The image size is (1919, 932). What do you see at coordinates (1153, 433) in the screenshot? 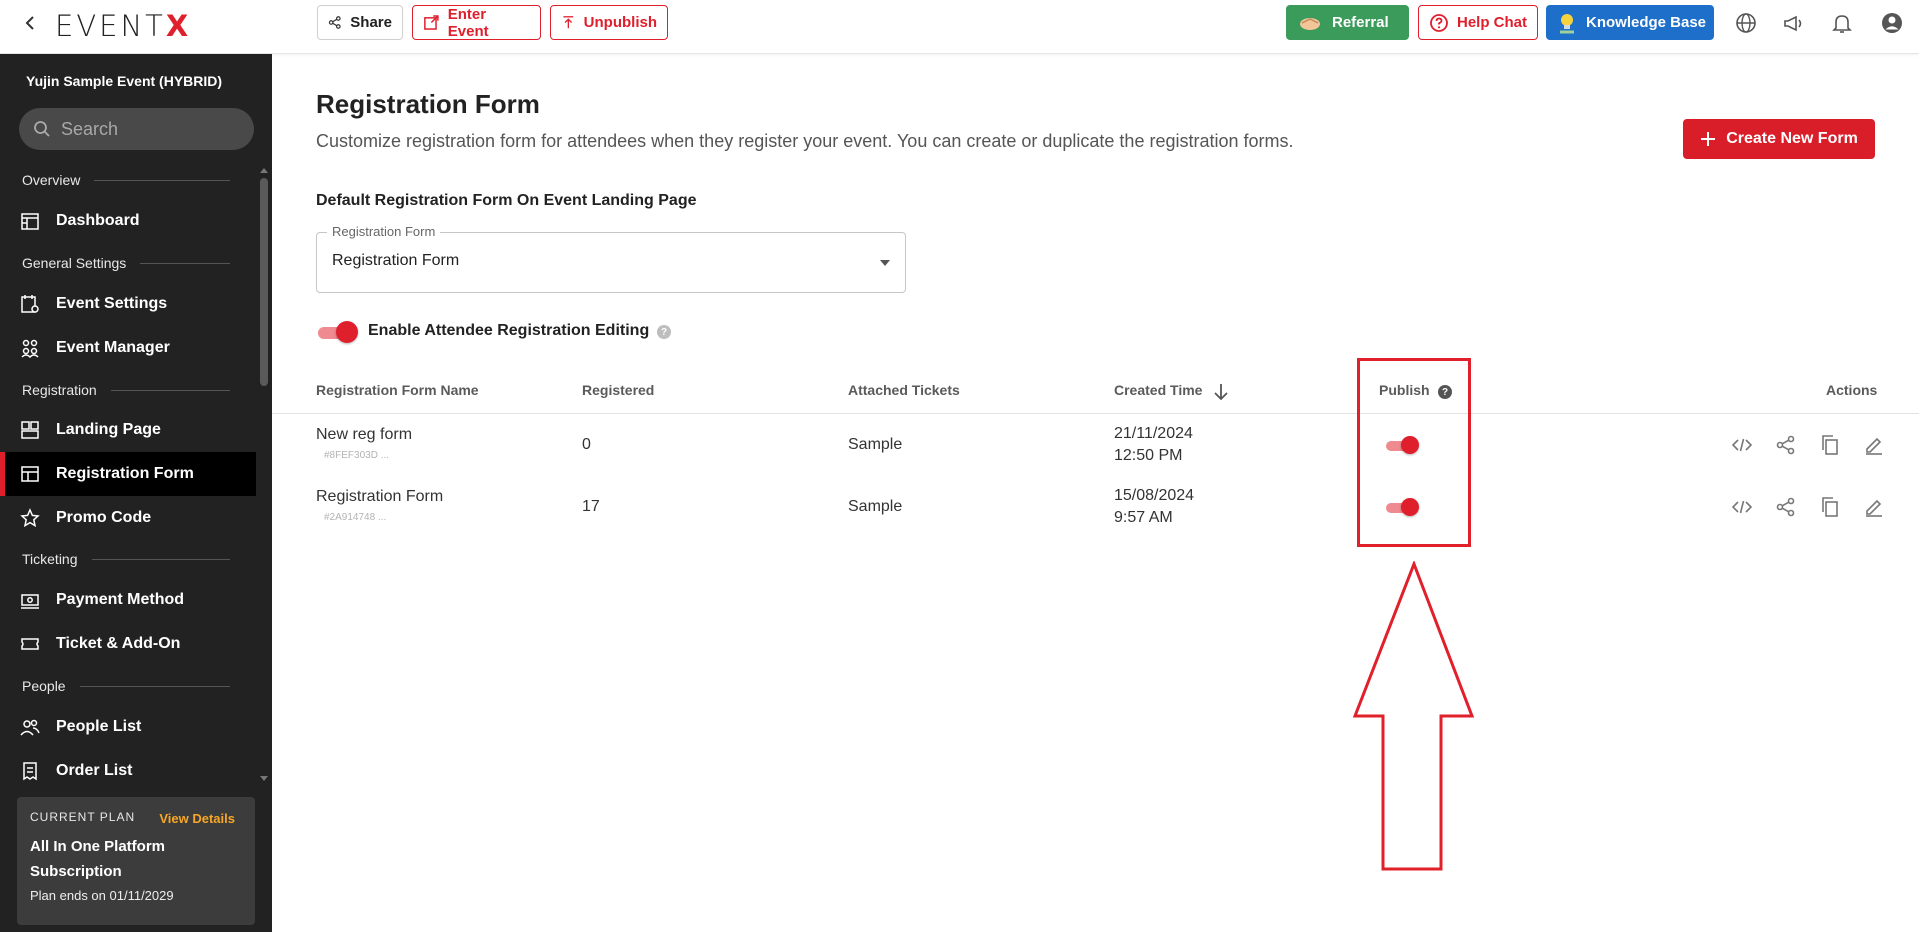
I see `created-date: 21/11/2024` at bounding box center [1153, 433].